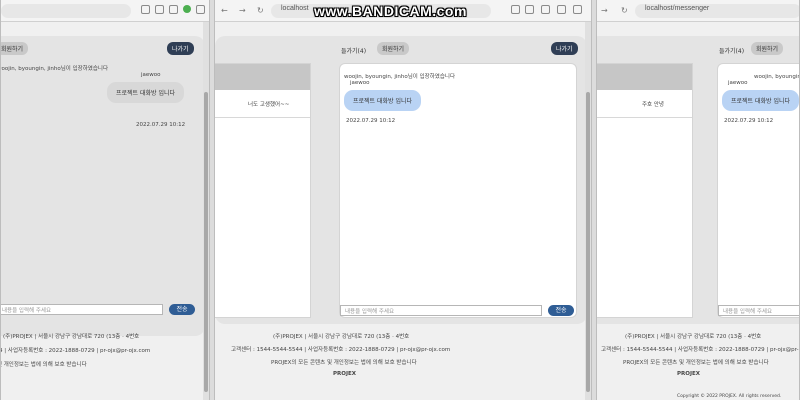 Image resolution: width=800 pixels, height=400 pixels. I want to click on address-url: localhost, so click(295, 8).